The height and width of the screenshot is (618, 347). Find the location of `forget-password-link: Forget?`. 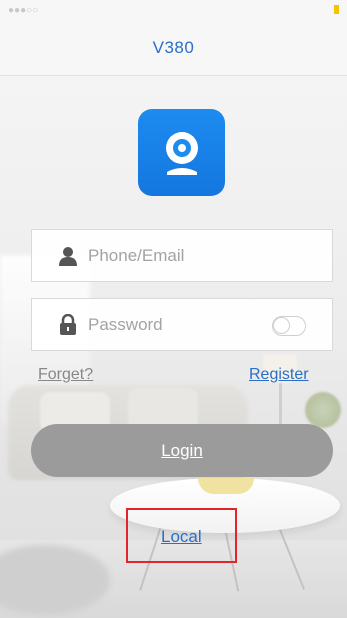

forget-password-link: Forget? is located at coordinates (65, 375).